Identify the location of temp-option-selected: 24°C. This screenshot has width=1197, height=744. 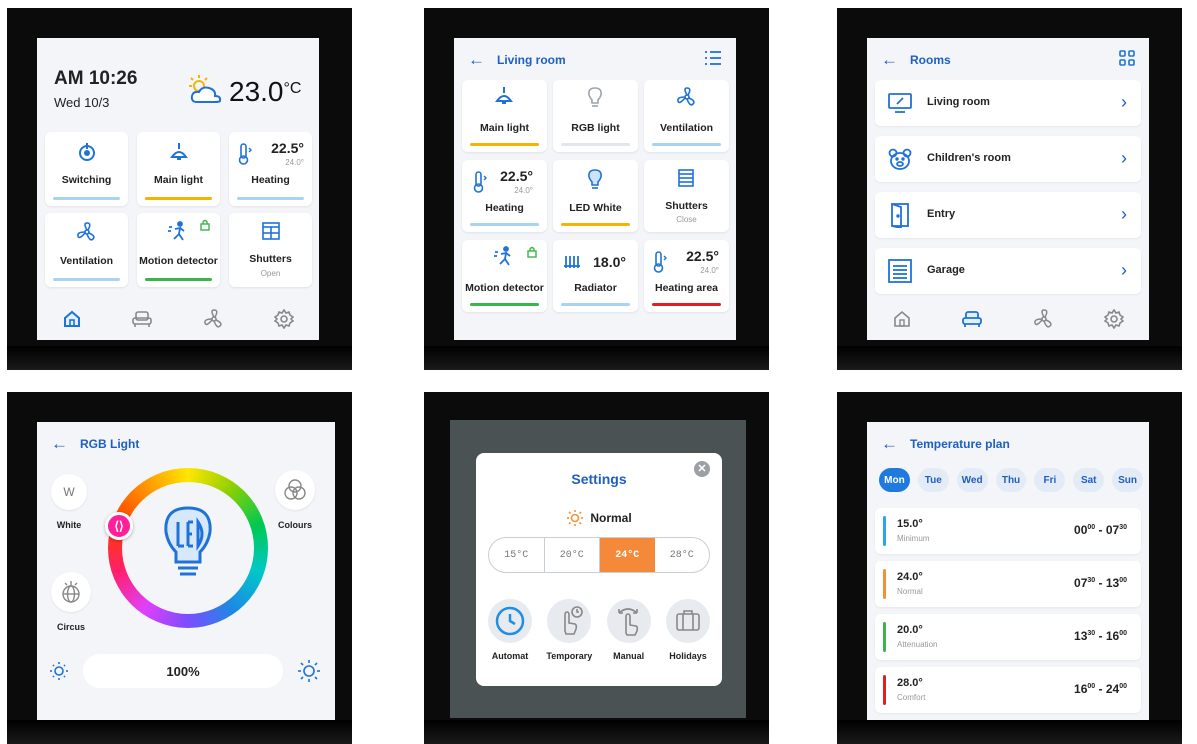
(627, 555).